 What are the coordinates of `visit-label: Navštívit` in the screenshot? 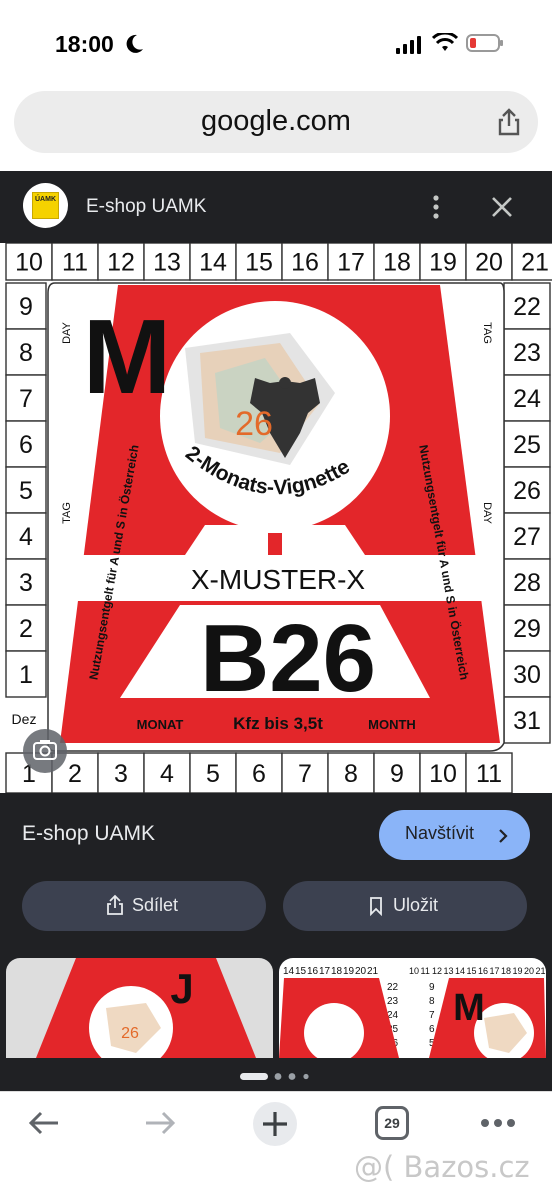 It's located at (440, 833).